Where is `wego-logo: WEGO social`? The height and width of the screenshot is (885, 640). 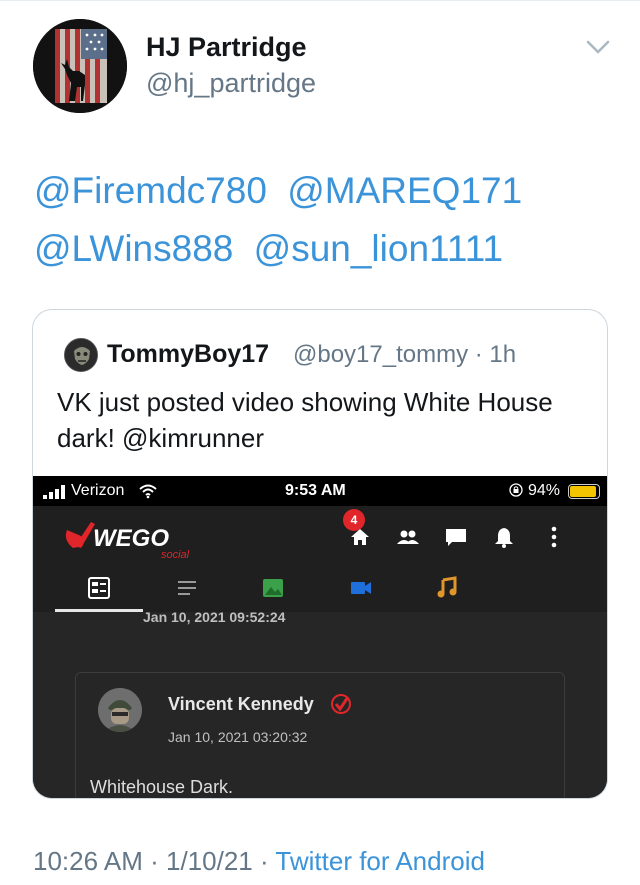 wego-logo: WEGO social is located at coordinates (136, 539).